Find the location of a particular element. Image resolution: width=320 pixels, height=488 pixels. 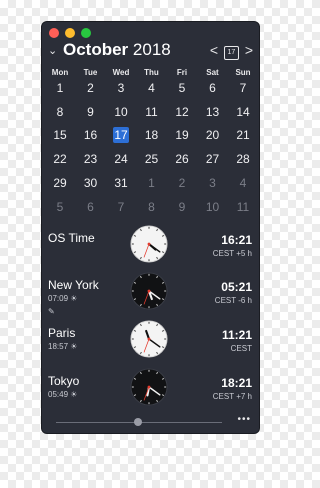

weekday-header: Mon Tue Wed Thu Fri Sat Sun is located at coordinates (150, 74).